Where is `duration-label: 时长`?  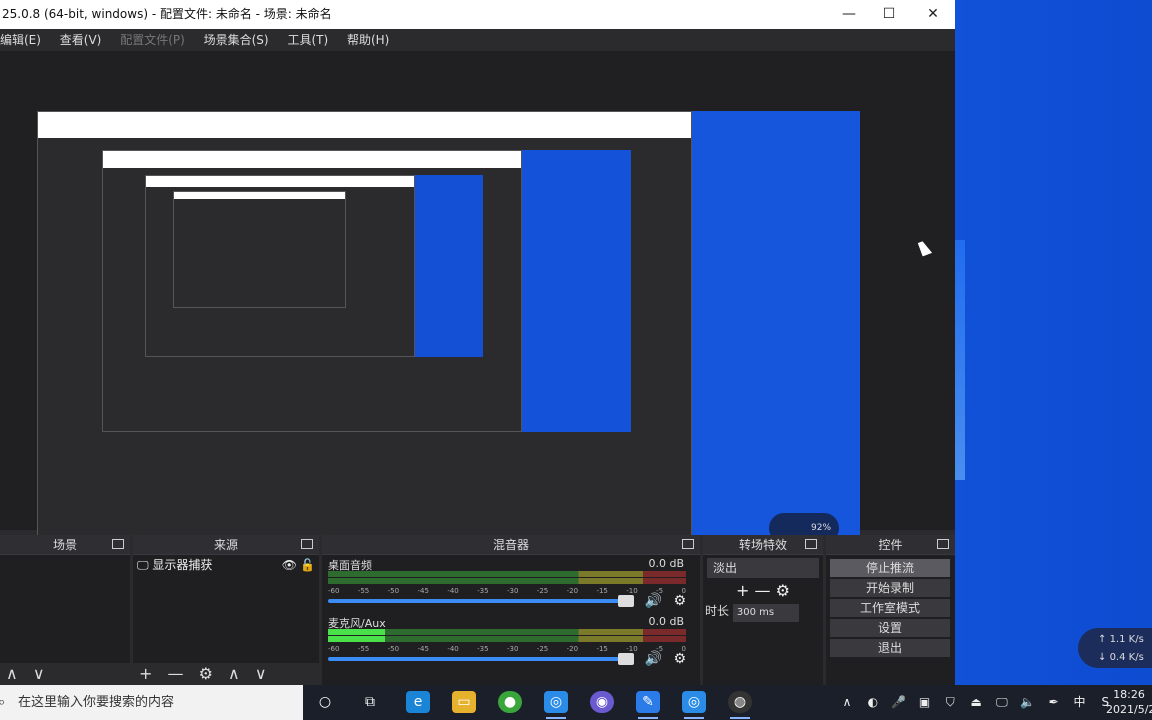
duration-label: 时长 is located at coordinates (717, 611).